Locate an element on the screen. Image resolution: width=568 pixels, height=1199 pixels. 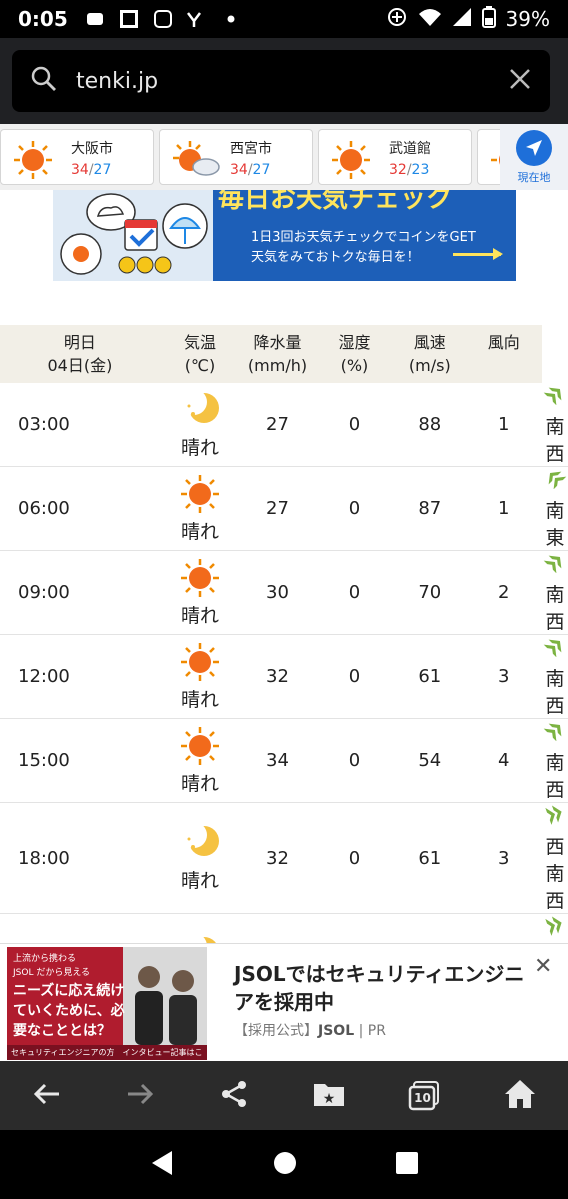
battery-percent: 39% is located at coordinates (527, 19).